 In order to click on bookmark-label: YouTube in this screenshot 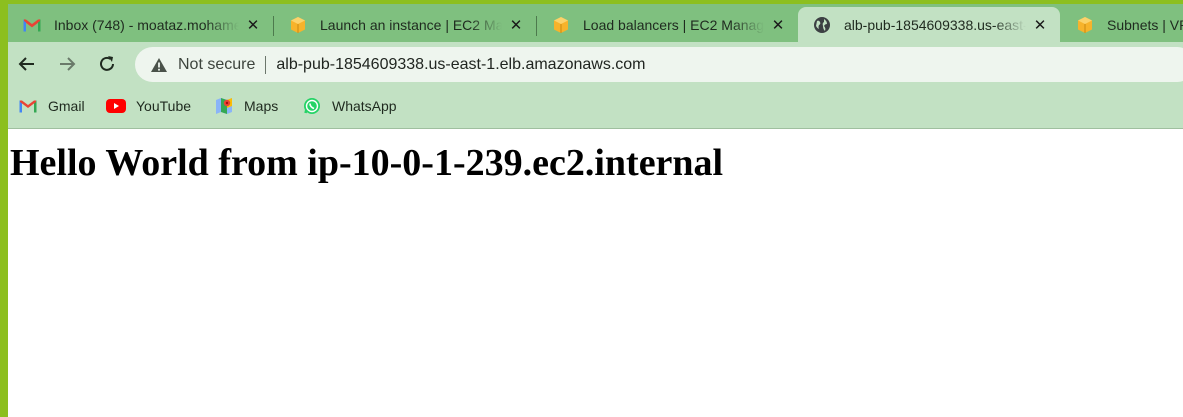, I will do `click(164, 106)`.